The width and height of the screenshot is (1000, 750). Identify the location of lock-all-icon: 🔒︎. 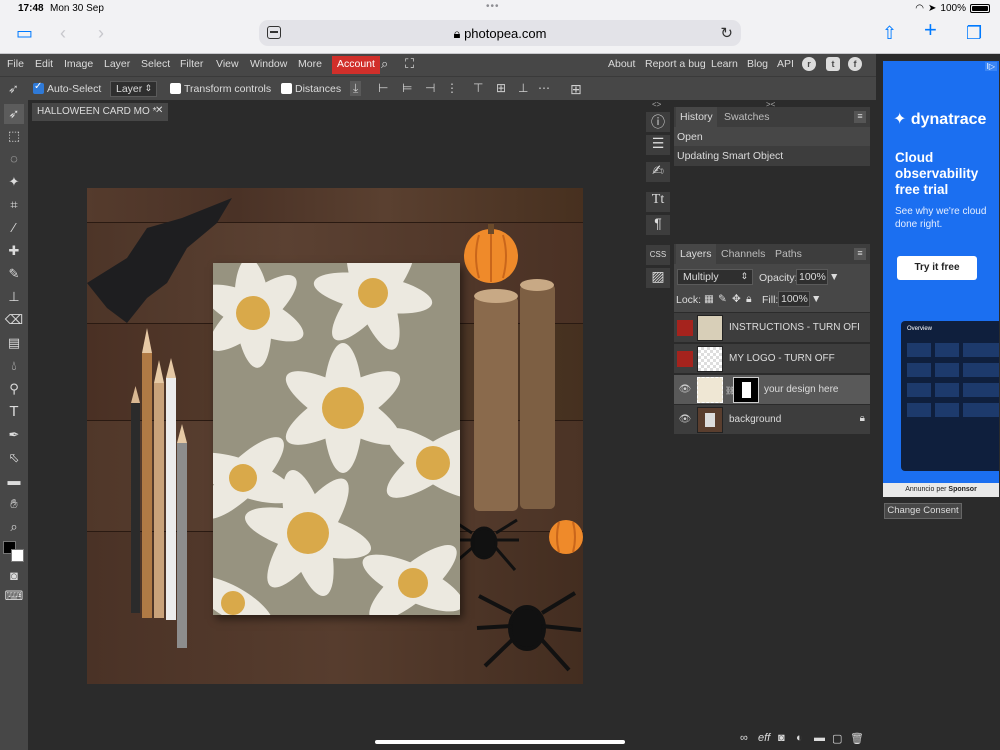
(749, 299).